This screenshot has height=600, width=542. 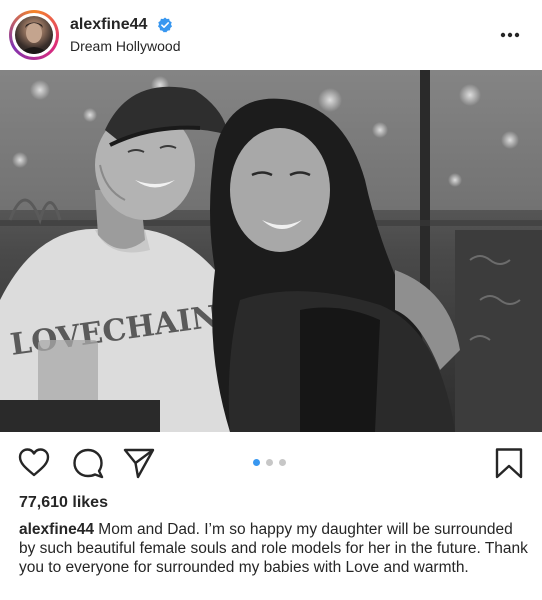 What do you see at coordinates (139, 463) in the screenshot?
I see `paper-plane-icon` at bounding box center [139, 463].